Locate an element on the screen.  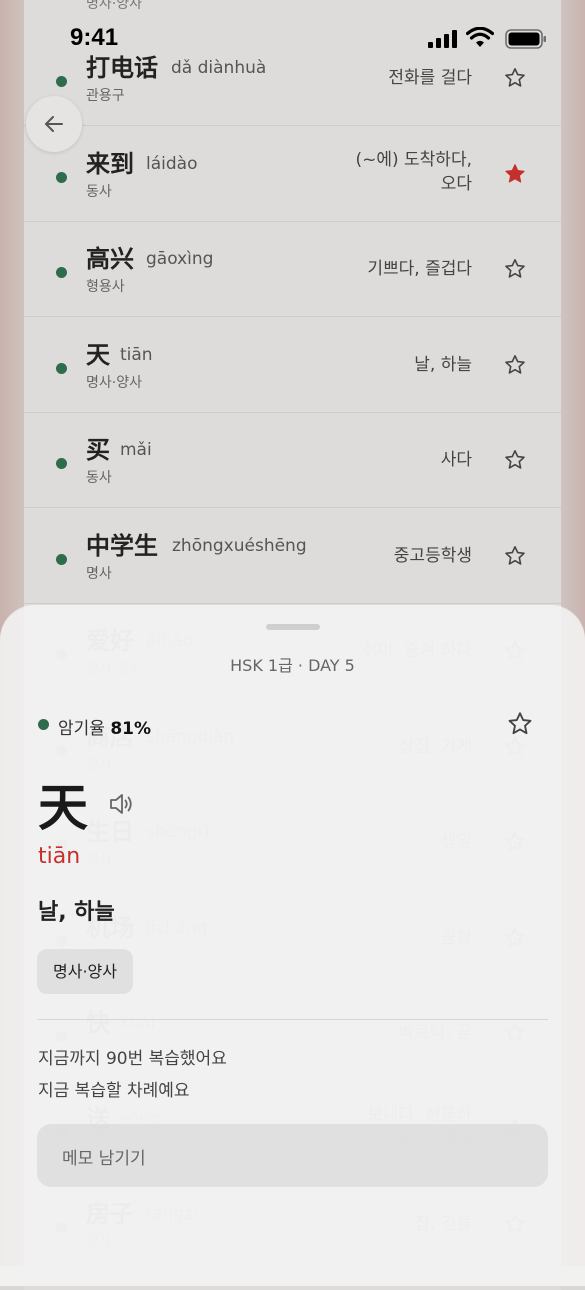
sheet-handle is located at coordinates (293, 627).